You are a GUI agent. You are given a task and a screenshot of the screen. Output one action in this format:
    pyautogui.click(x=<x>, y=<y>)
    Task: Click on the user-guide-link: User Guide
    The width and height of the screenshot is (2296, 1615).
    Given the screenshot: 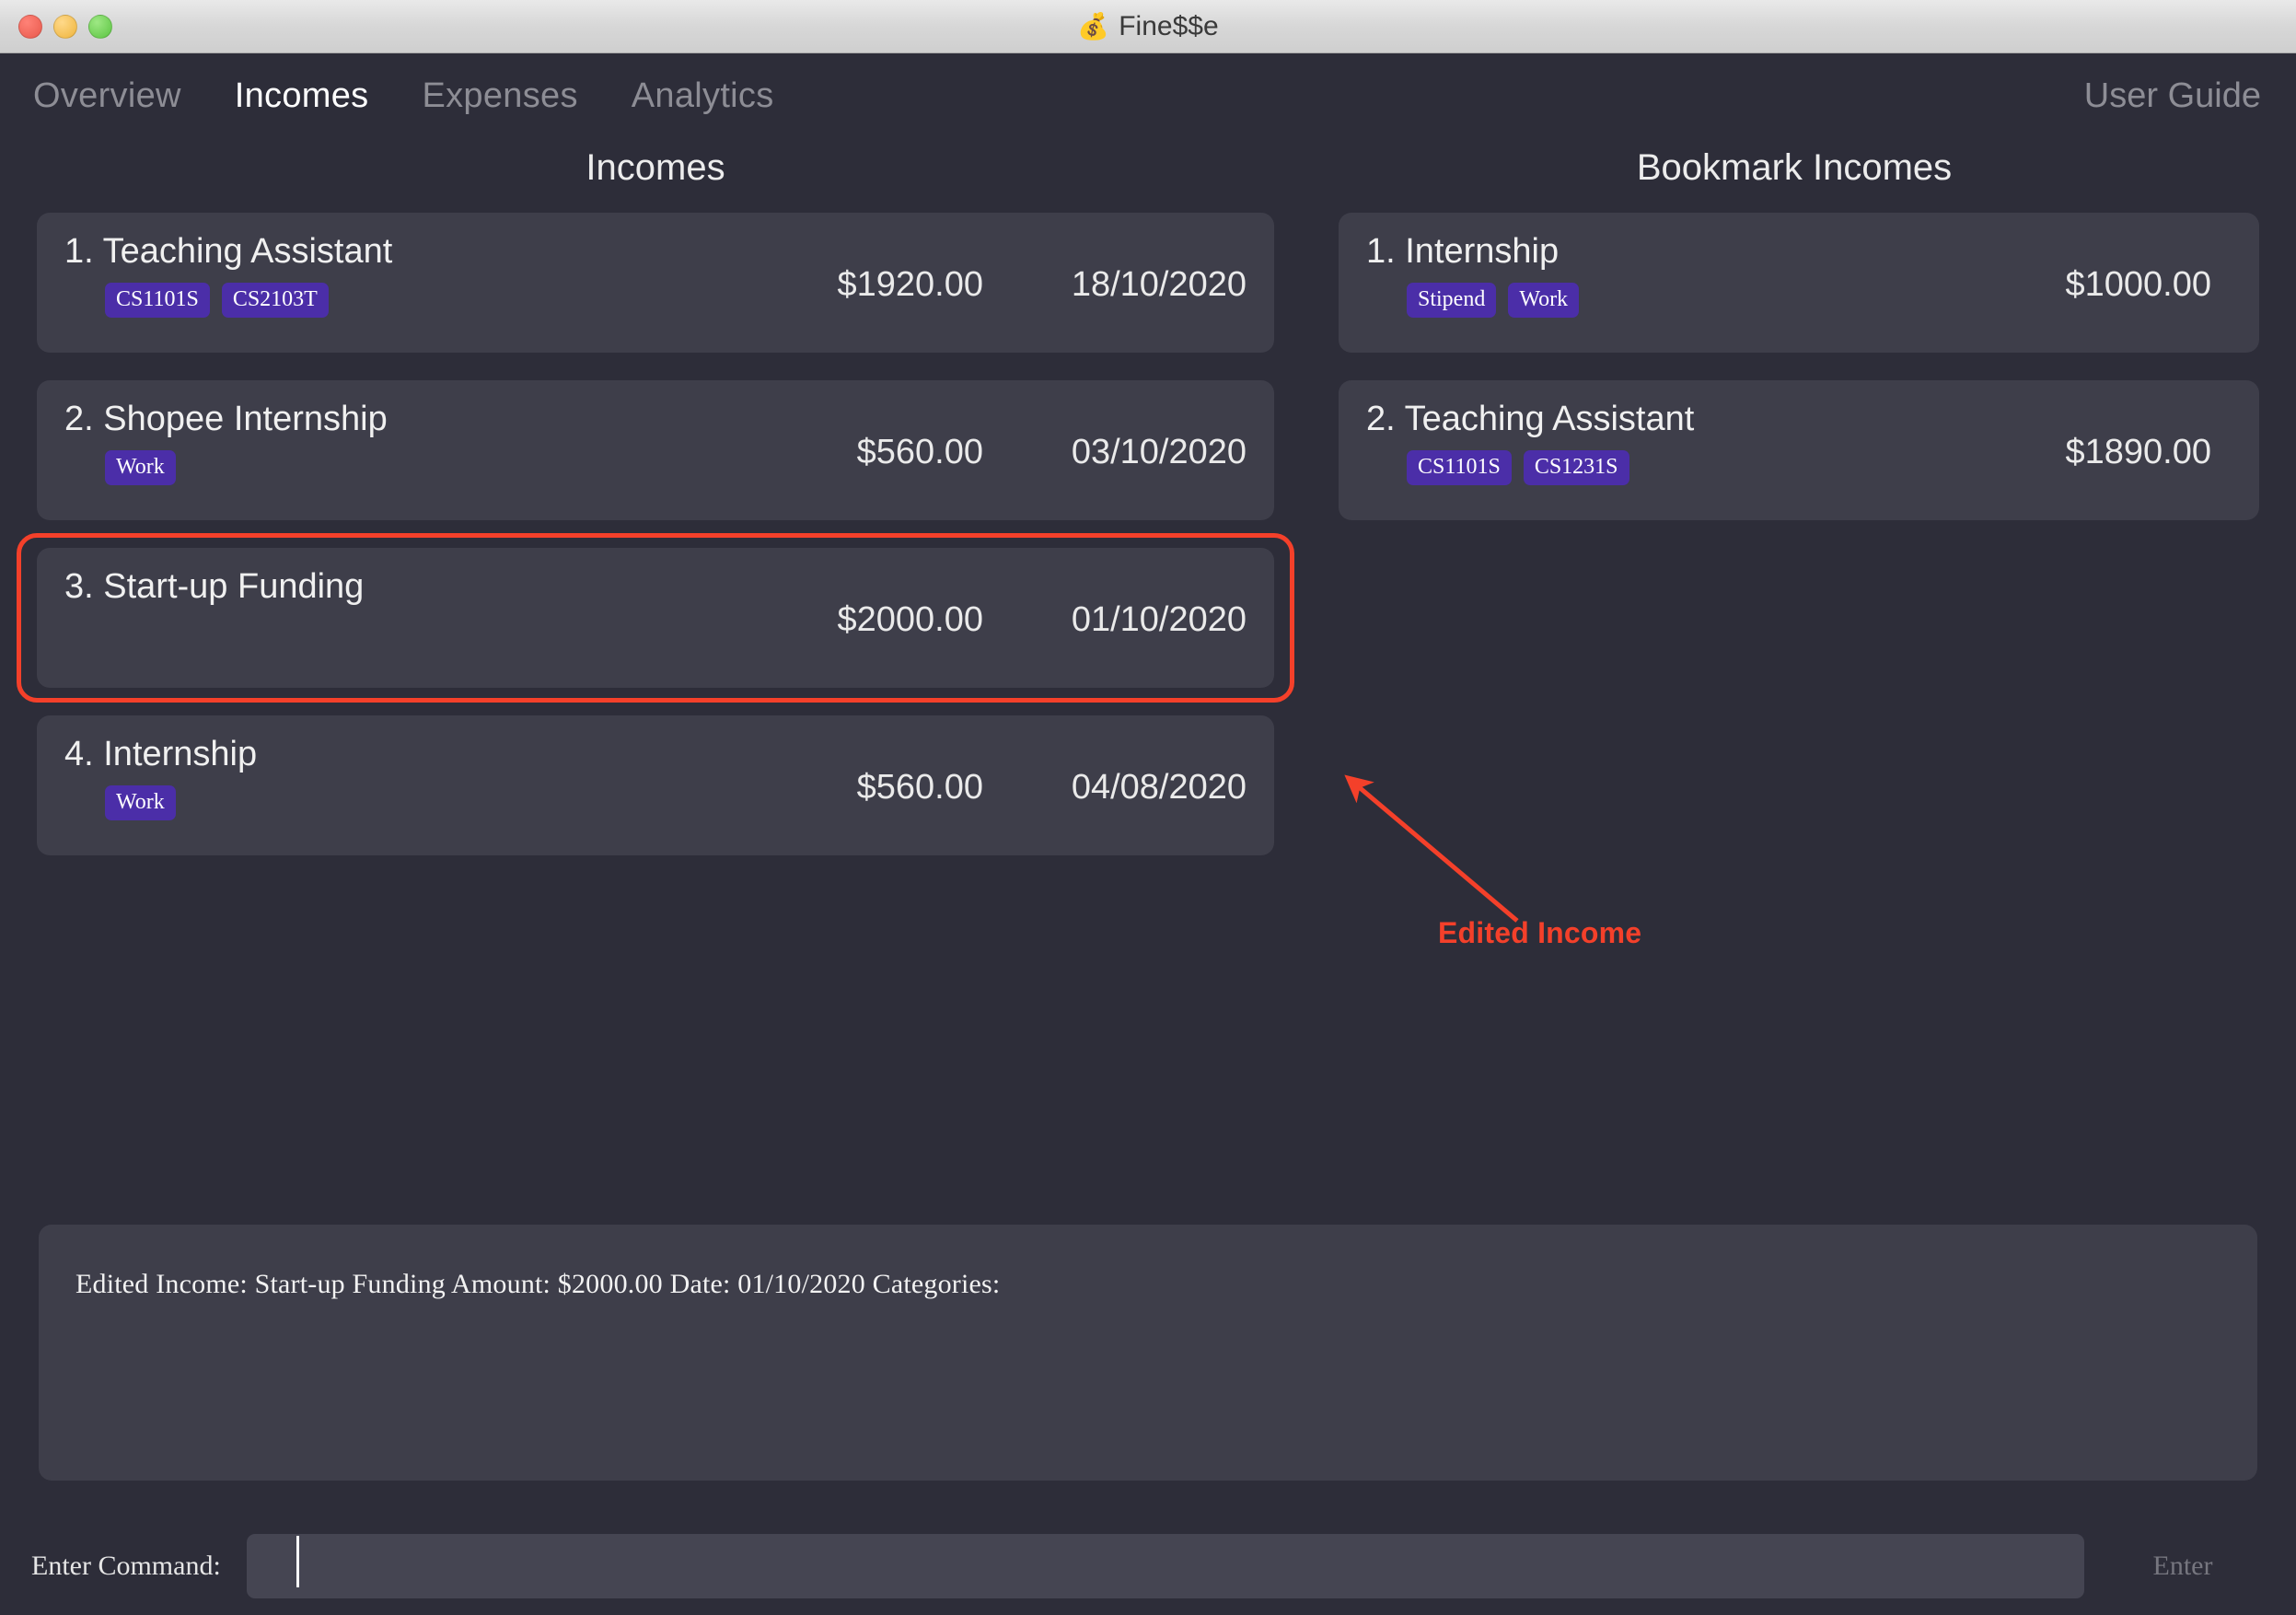 What is the action you would take?
    pyautogui.click(x=2172, y=96)
    